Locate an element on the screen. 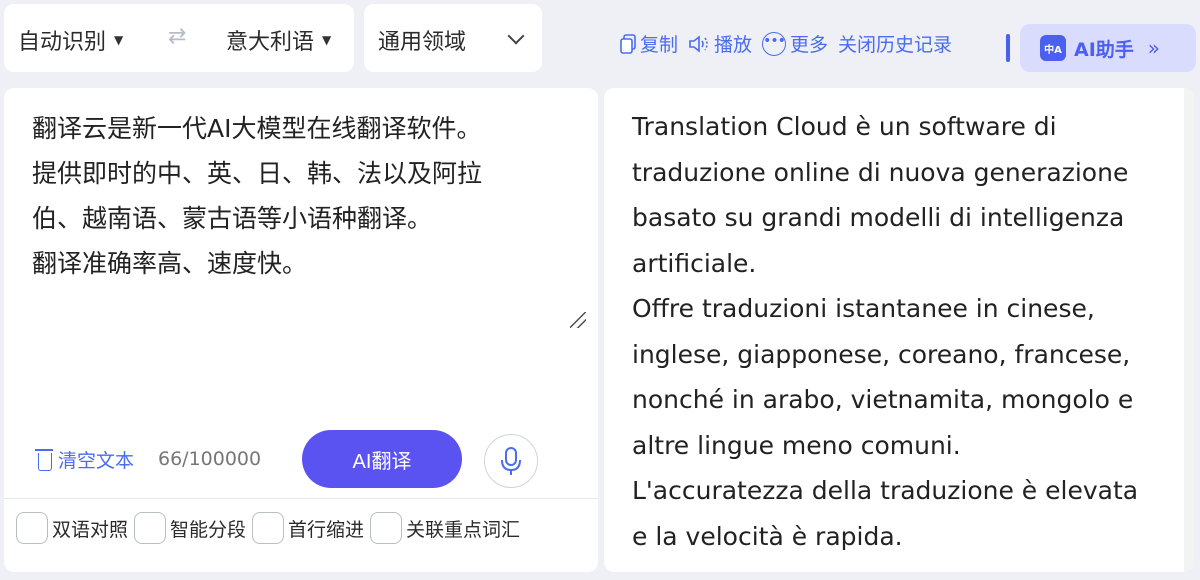 The height and width of the screenshot is (580, 1200). close-history-link: 关闭历史记录 is located at coordinates (895, 43).